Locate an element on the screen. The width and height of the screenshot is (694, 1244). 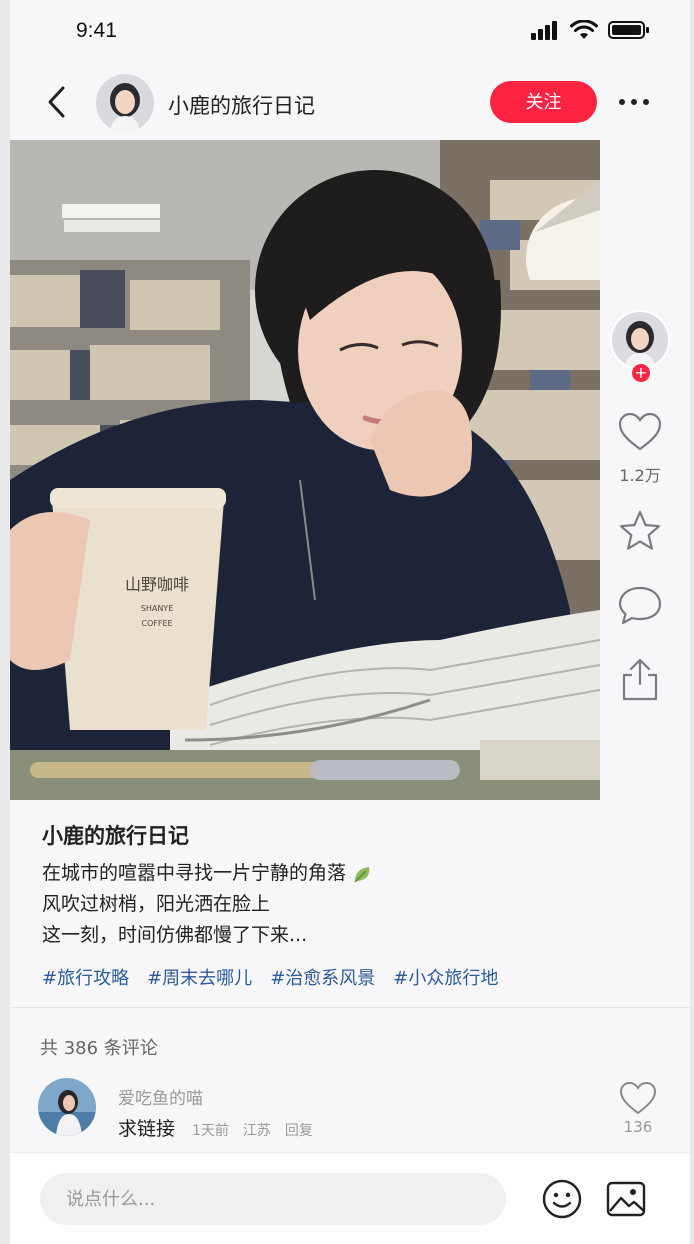
hashtag: #旅行攻略 is located at coordinates (85, 977).